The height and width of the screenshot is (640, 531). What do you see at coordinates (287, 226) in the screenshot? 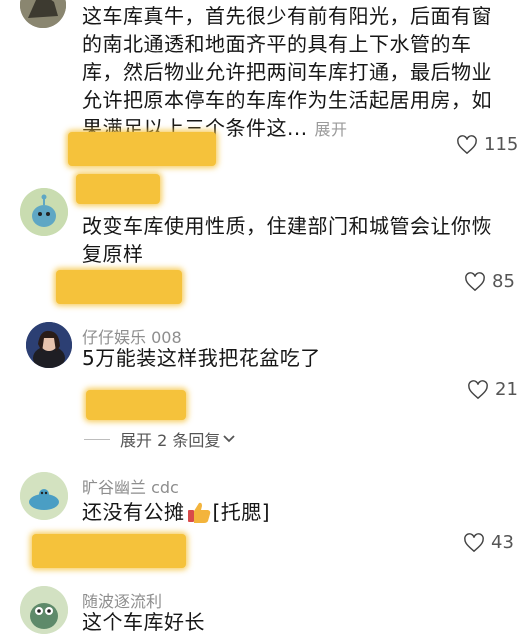
I see `comment-line: 改变车库使用性质，住建部门和城管会让你恢` at bounding box center [287, 226].